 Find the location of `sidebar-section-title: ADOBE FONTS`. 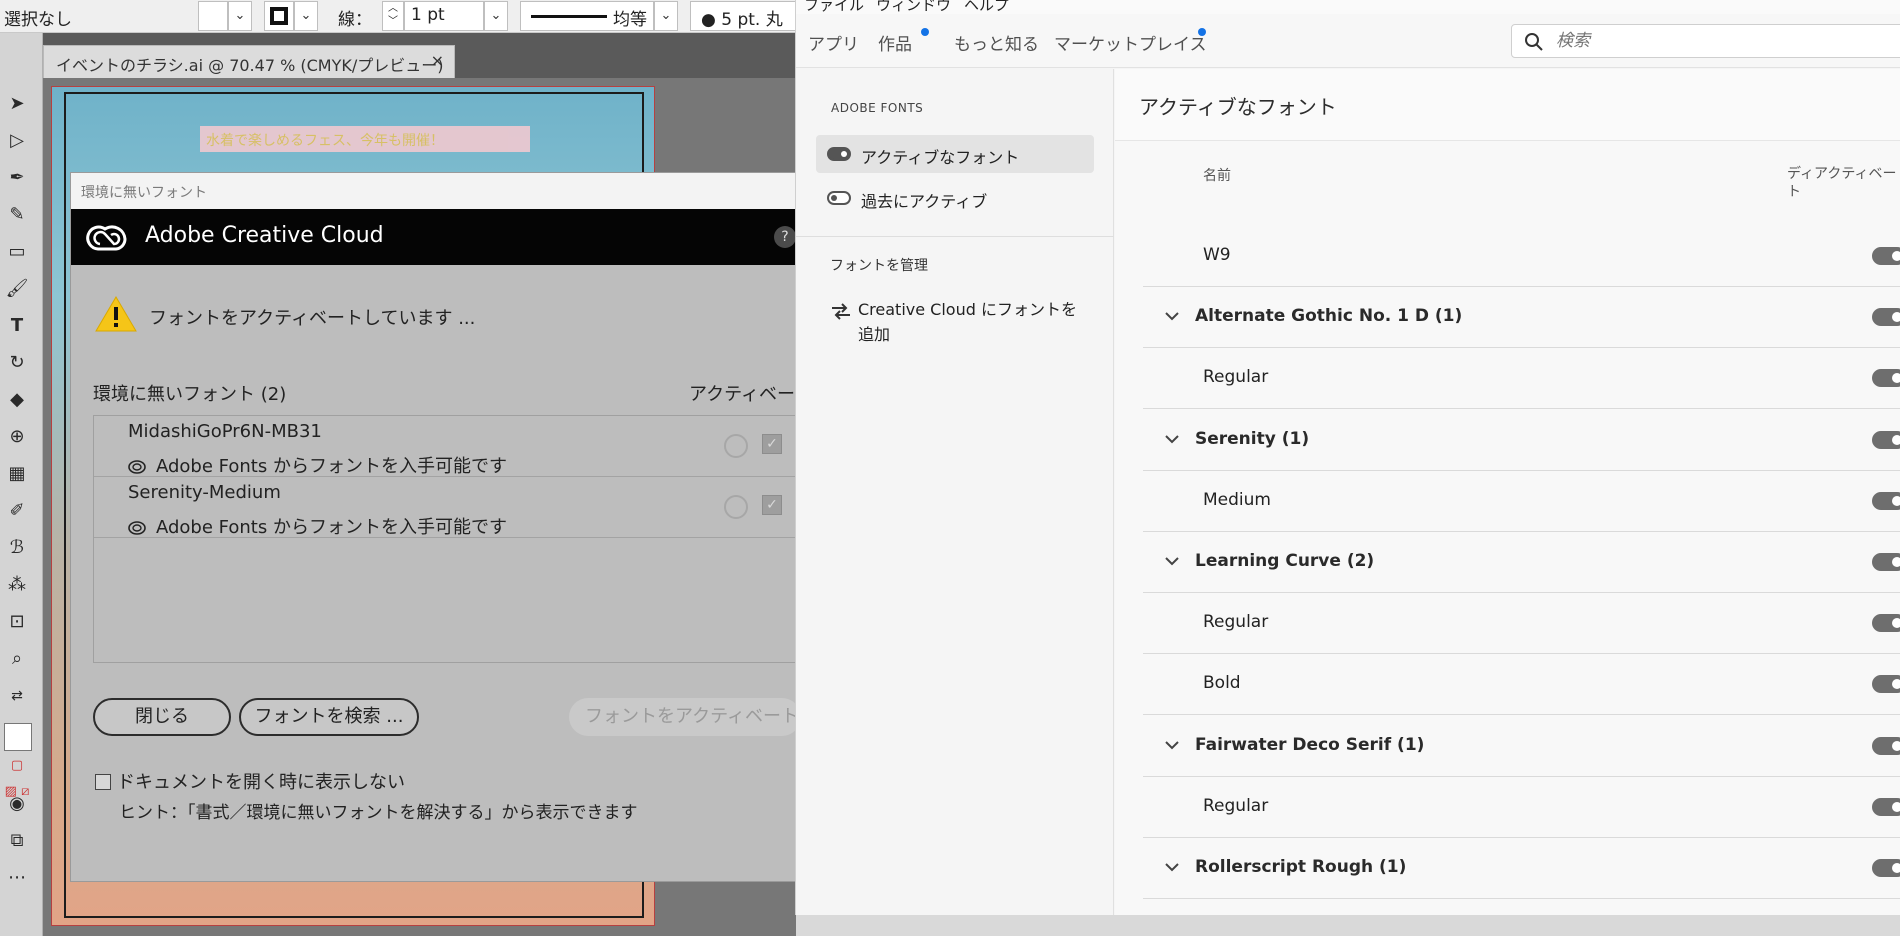

sidebar-section-title: ADOBE FONTS is located at coordinates (877, 108).